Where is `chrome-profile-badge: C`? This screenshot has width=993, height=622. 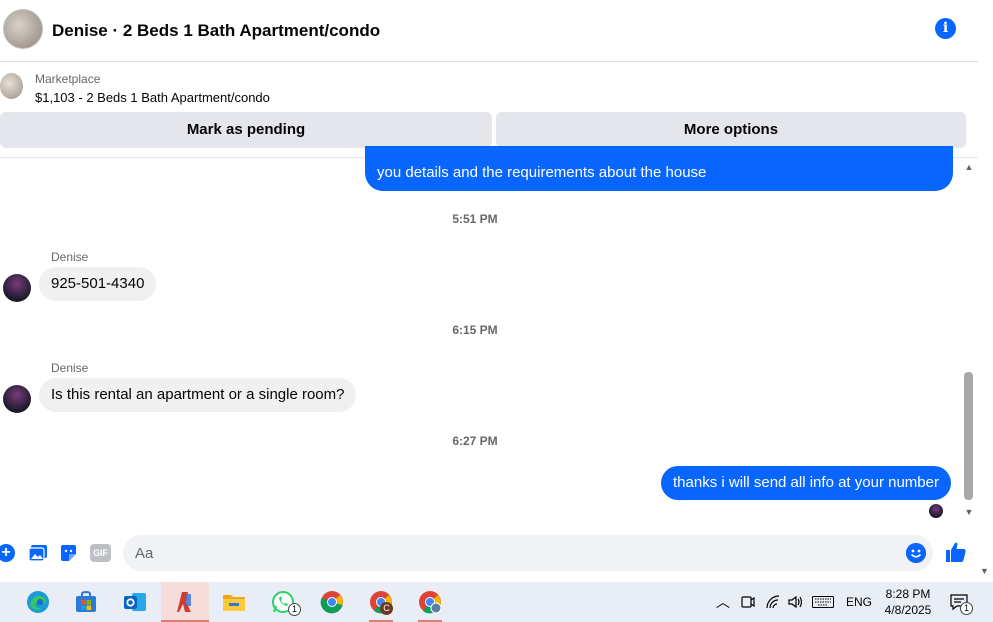
chrome-profile-badge: C is located at coordinates (386, 608).